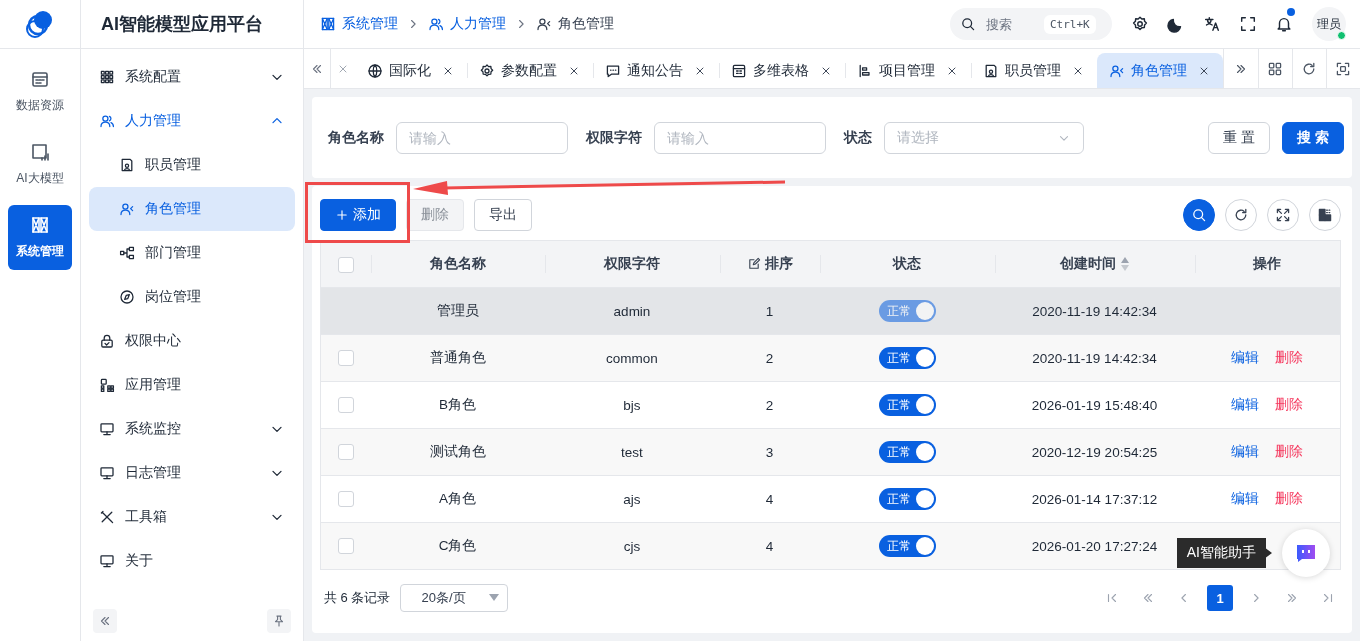  Describe the element at coordinates (345, 264) in the screenshot. I see `select-all-checkbox` at that location.